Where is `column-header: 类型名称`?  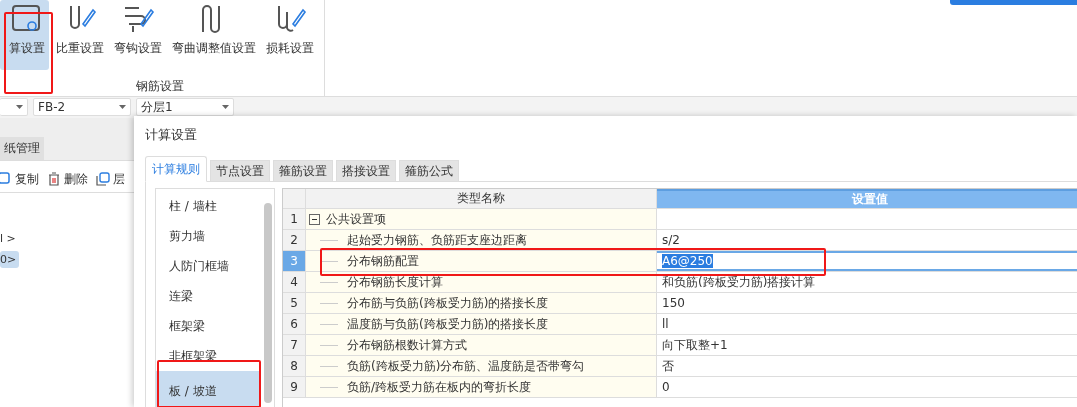 column-header: 类型名称 is located at coordinates (481, 198).